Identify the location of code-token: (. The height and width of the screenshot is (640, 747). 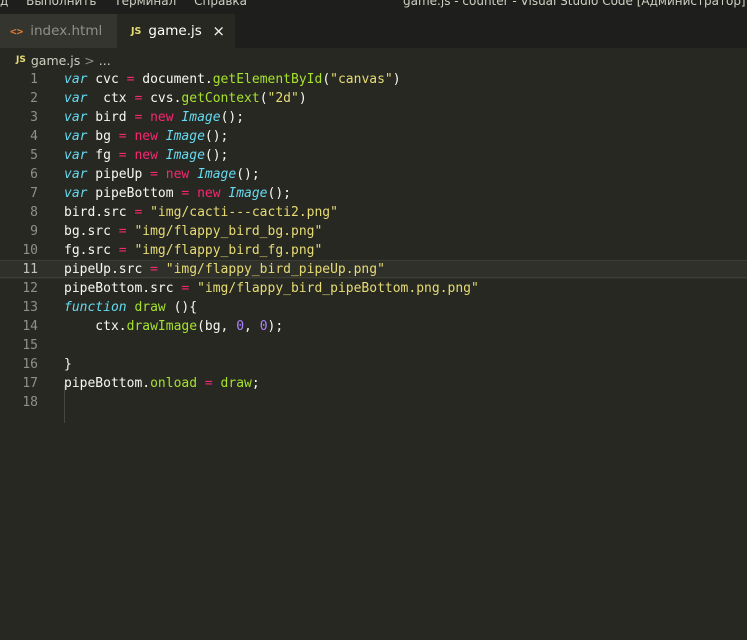
(326, 79).